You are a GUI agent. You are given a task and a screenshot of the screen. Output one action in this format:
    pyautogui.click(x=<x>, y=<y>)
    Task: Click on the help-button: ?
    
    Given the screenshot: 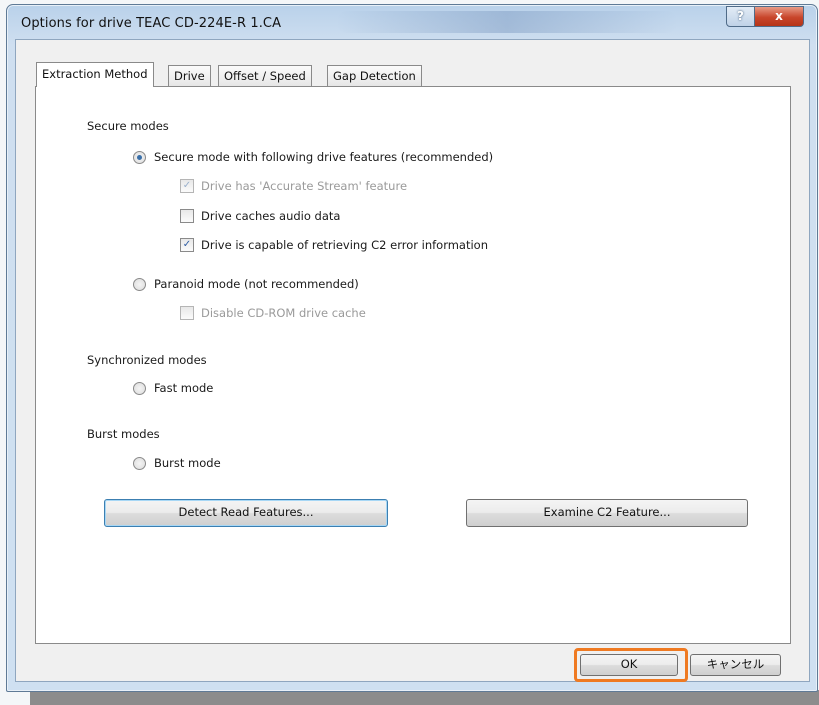 What is the action you would take?
    pyautogui.click(x=740, y=16)
    